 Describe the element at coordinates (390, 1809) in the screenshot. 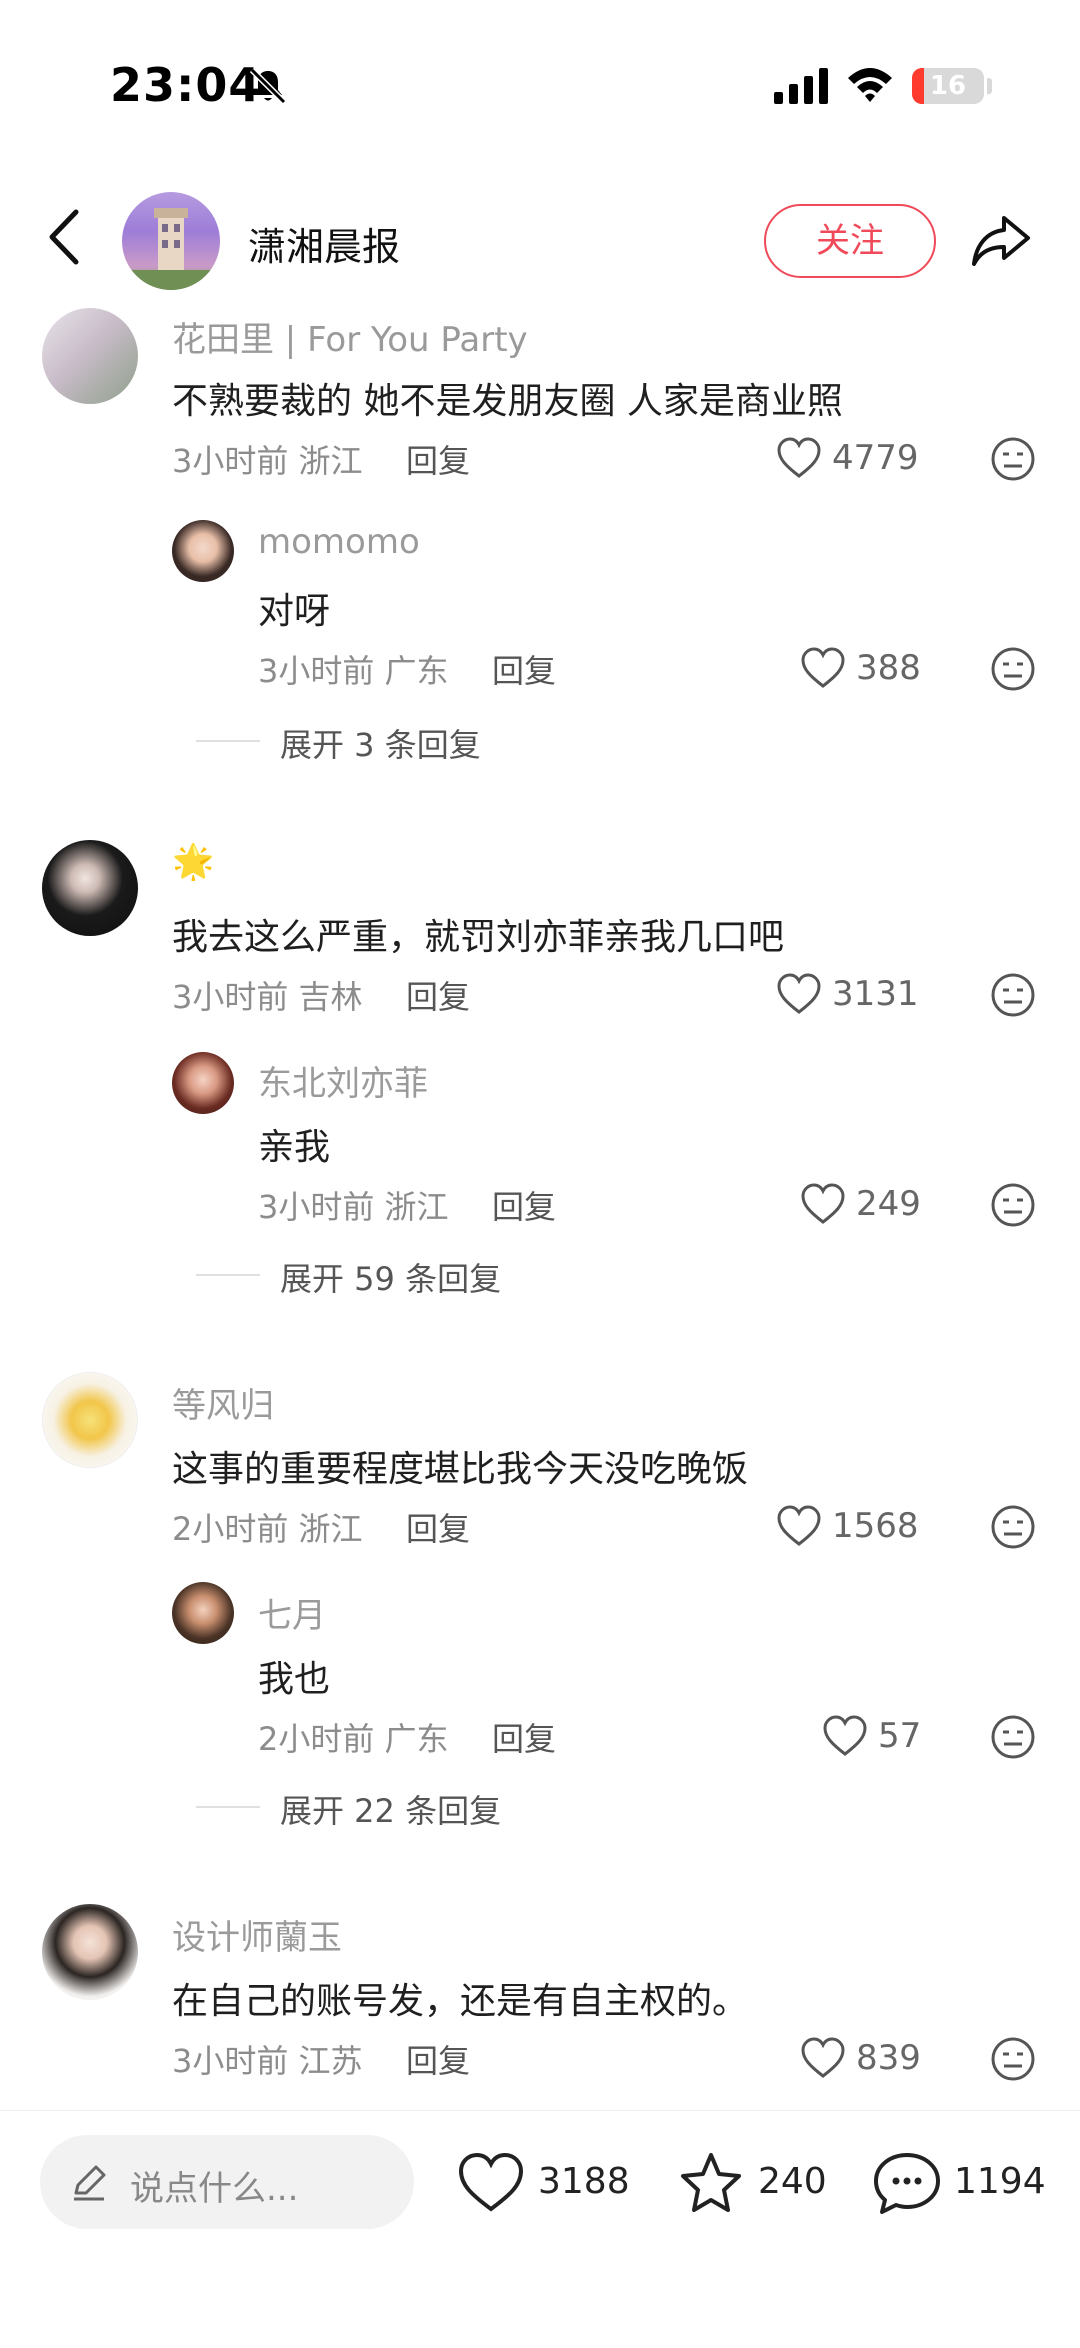

I see `expand-replies-button: 展开 22 条回复` at that location.